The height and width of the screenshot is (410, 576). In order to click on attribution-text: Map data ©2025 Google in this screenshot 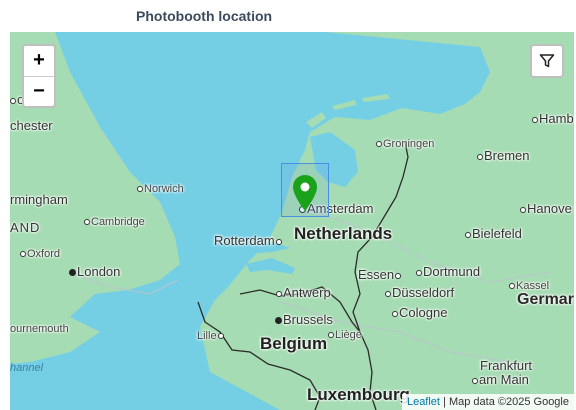, I will do `click(508, 402)`.